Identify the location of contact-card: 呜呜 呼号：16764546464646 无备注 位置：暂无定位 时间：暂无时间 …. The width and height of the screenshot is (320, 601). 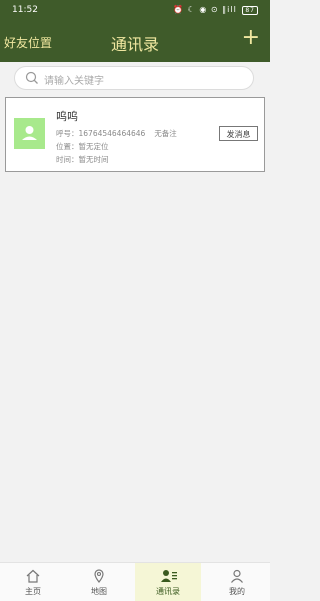
(135, 134).